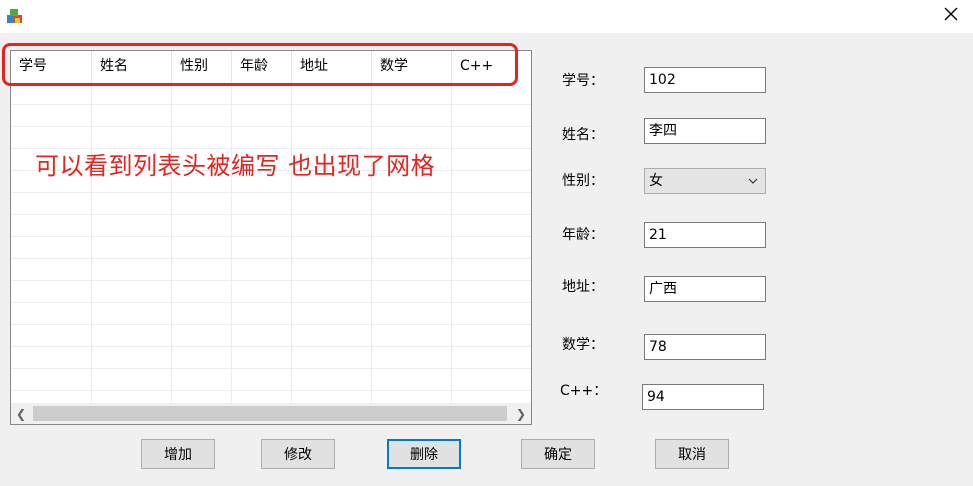  Describe the element at coordinates (692, 454) in the screenshot. I see `cancel-button: 取消` at that location.